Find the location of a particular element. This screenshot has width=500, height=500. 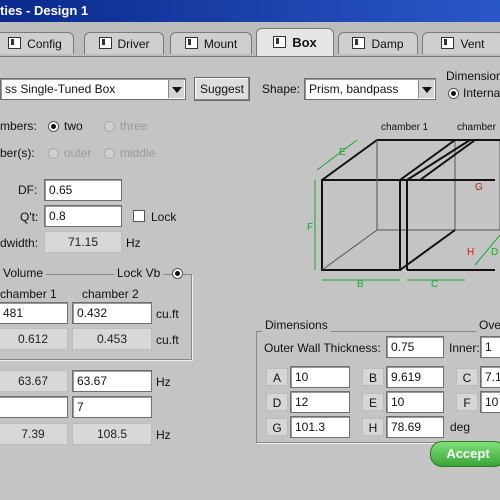

inner-input: 1 is located at coordinates (490, 347).